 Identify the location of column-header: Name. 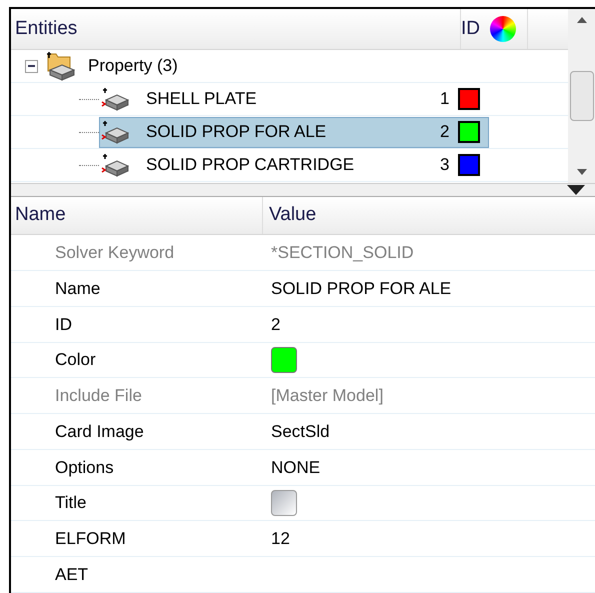
(137, 215).